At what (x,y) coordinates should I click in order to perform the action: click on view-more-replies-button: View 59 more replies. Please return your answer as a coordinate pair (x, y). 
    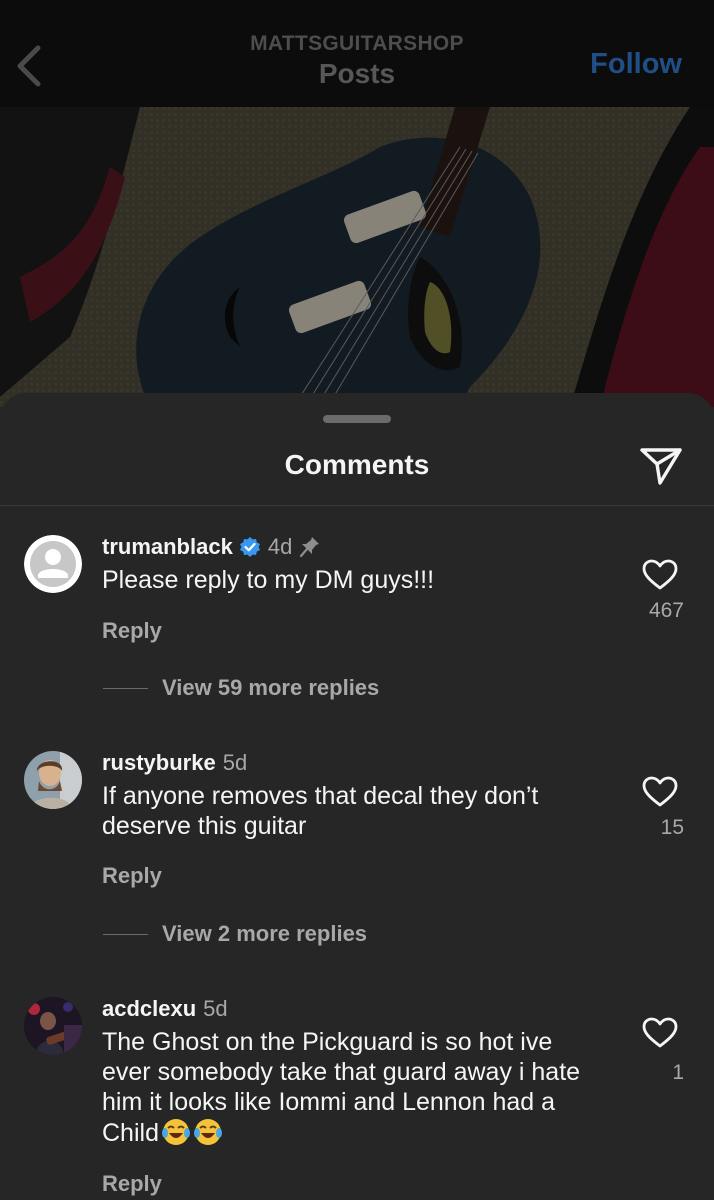
    Looking at the image, I should click on (241, 688).